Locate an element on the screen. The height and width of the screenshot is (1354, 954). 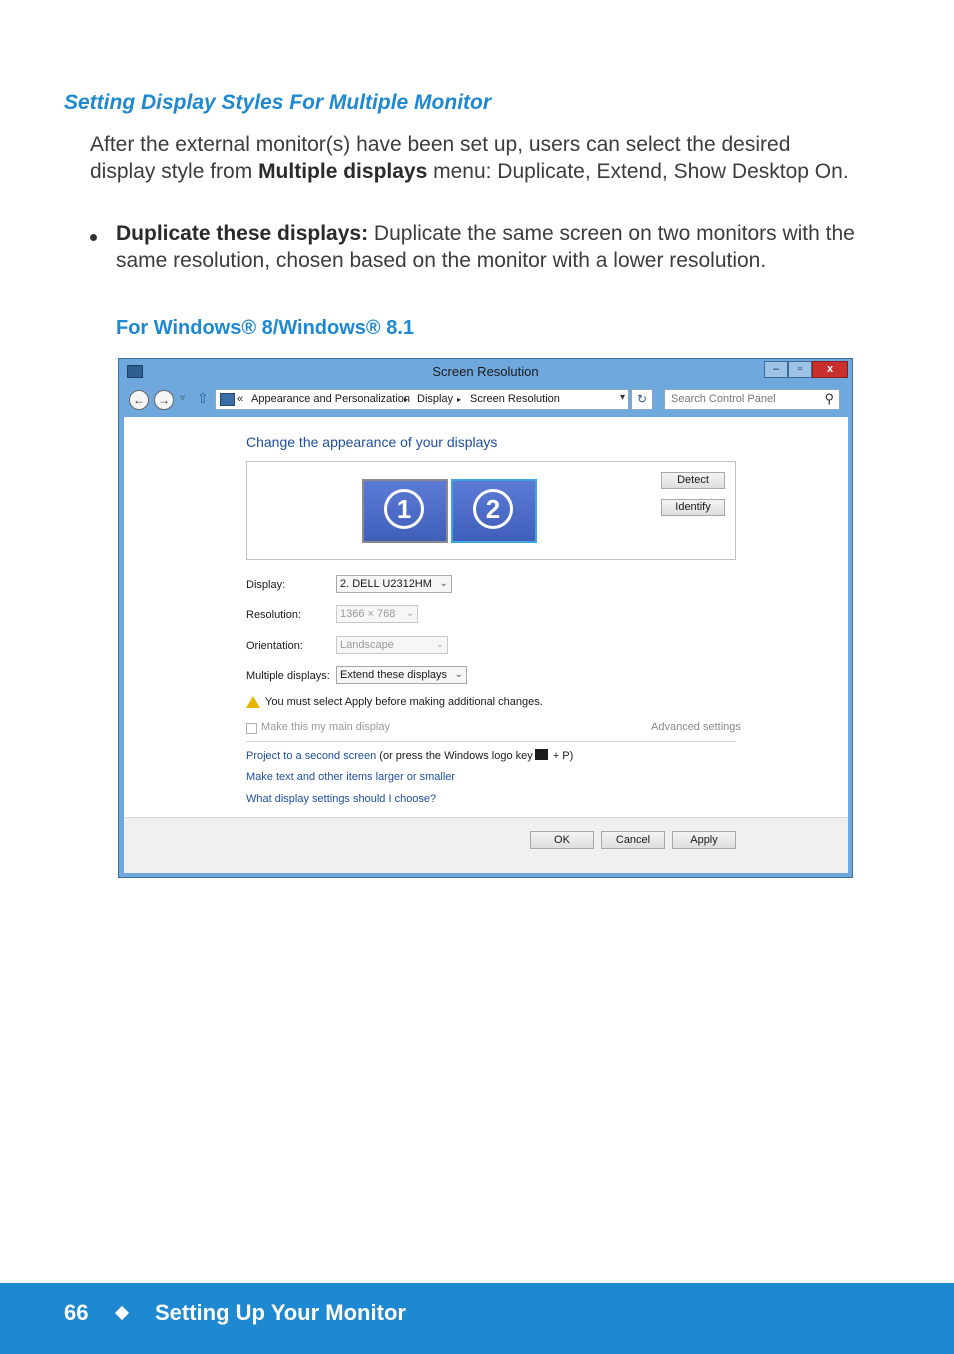
page-number: 66 is located at coordinates (76, 1312).